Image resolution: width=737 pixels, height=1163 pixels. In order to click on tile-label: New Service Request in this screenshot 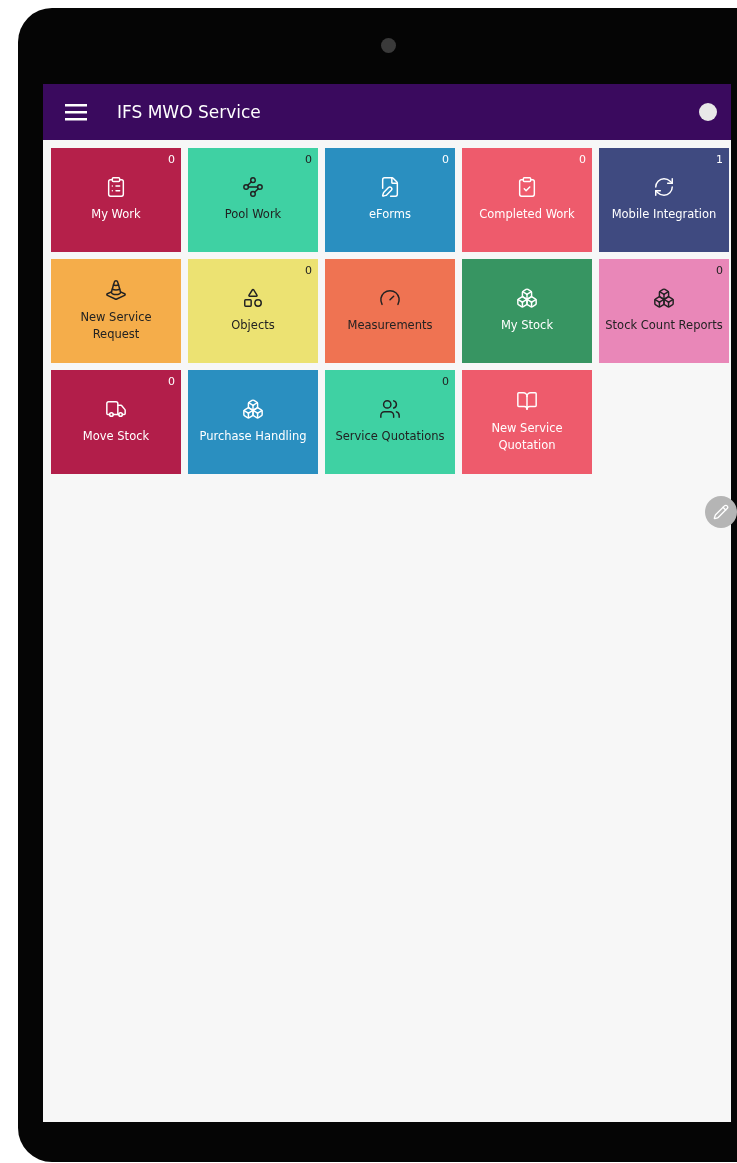, I will do `click(116, 325)`.